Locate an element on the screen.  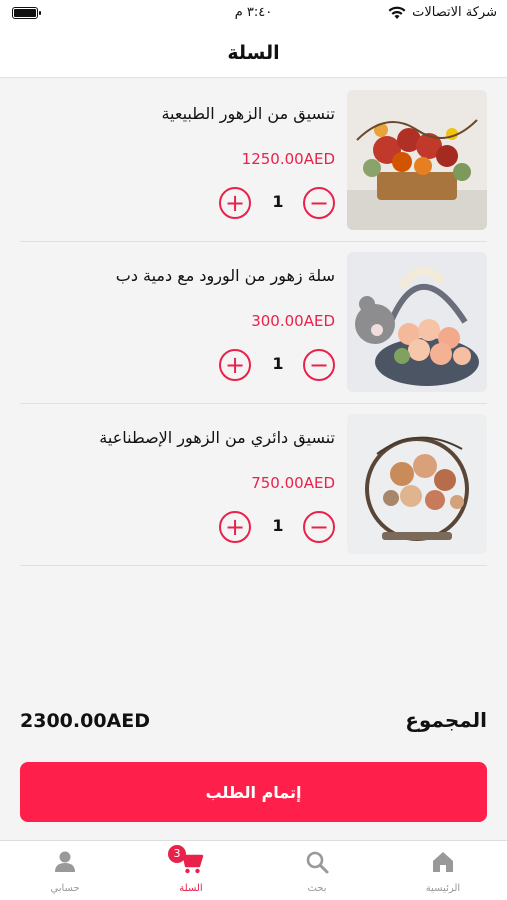
product-price: 1250.00AED is located at coordinates (288, 159).